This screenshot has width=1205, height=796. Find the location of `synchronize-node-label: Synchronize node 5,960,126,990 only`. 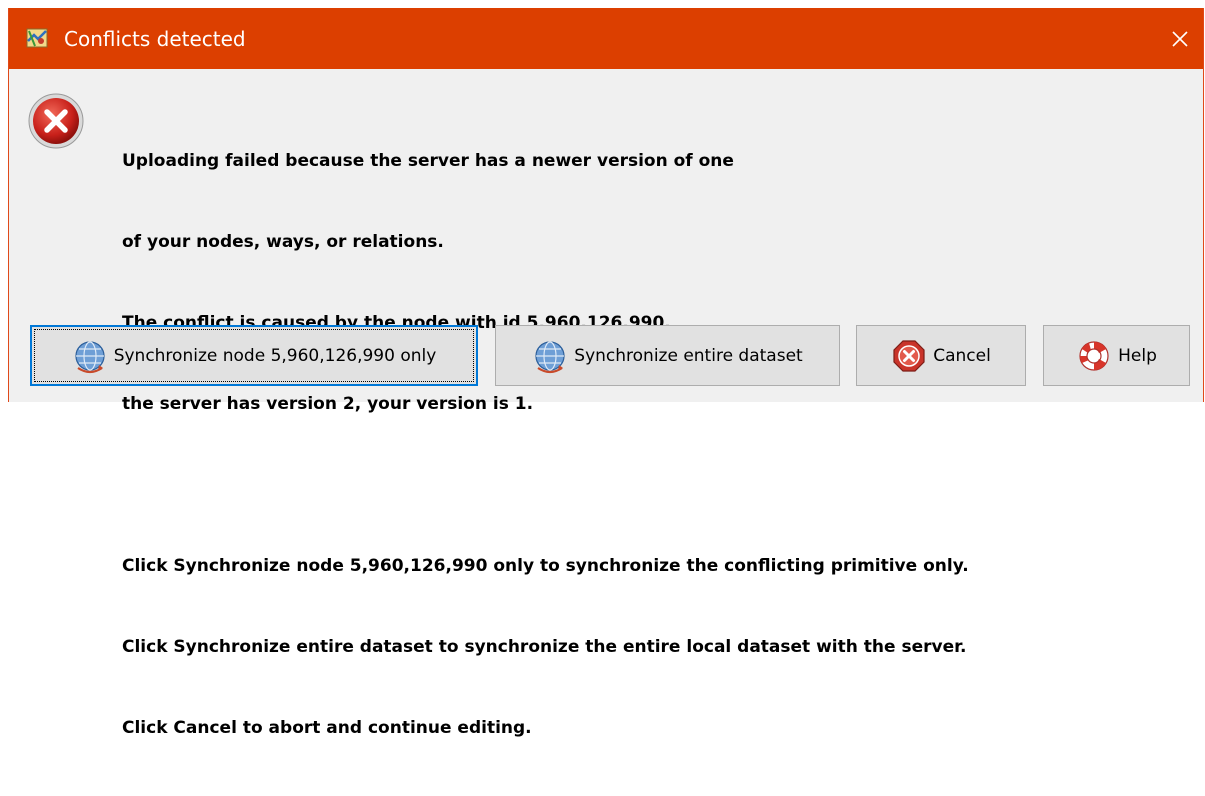

synchronize-node-label: Synchronize node 5,960,126,990 only is located at coordinates (275, 355).